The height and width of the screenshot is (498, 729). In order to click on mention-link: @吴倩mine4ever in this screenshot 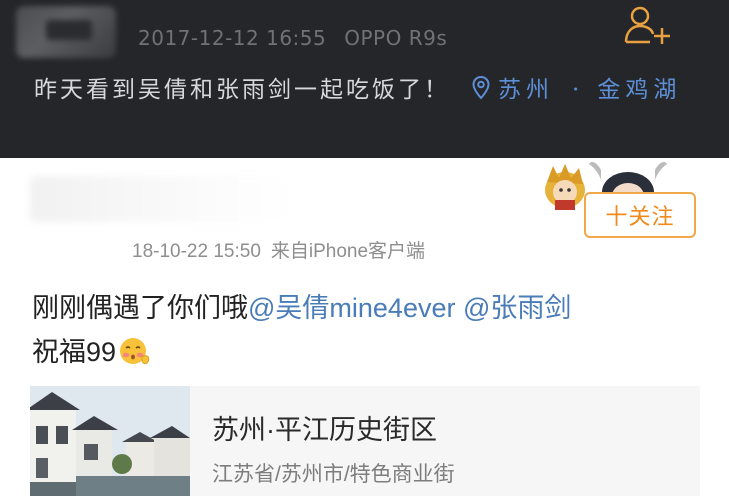, I will do `click(351, 308)`.